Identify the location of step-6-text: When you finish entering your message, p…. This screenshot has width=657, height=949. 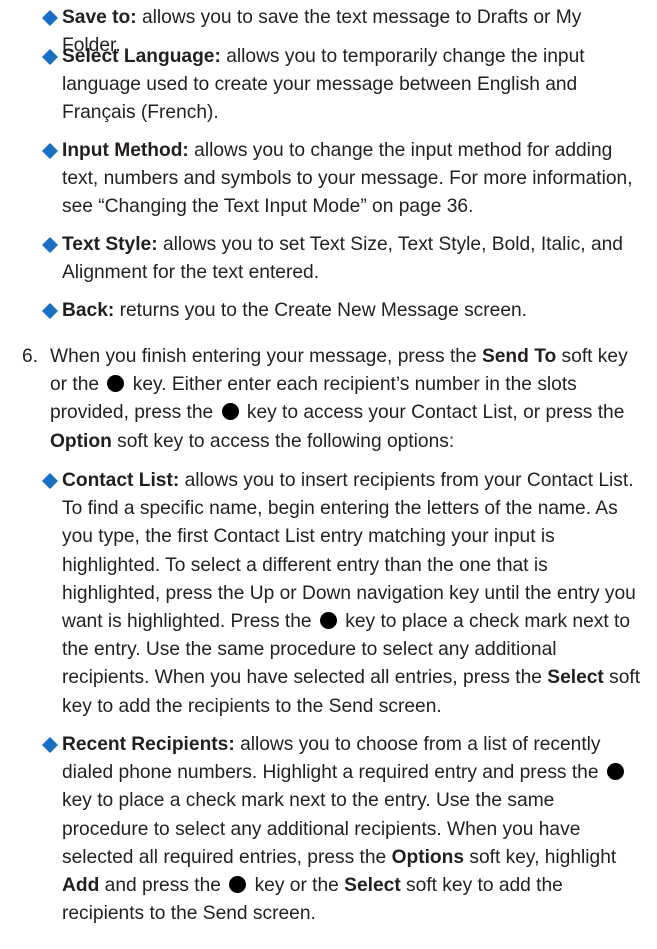
(334, 399).